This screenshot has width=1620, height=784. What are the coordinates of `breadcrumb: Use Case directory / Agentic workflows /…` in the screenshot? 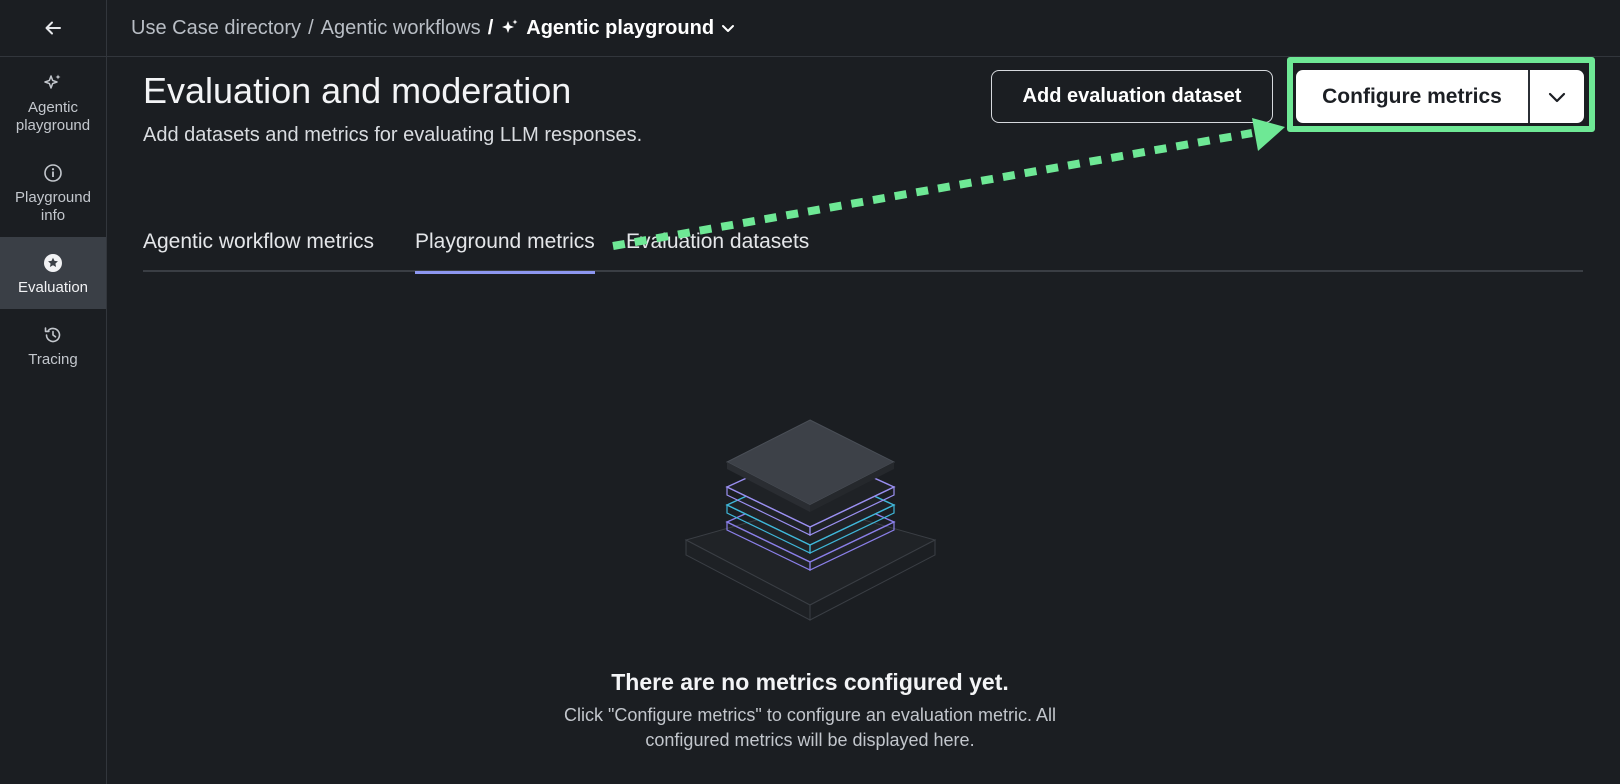 It's located at (863, 28).